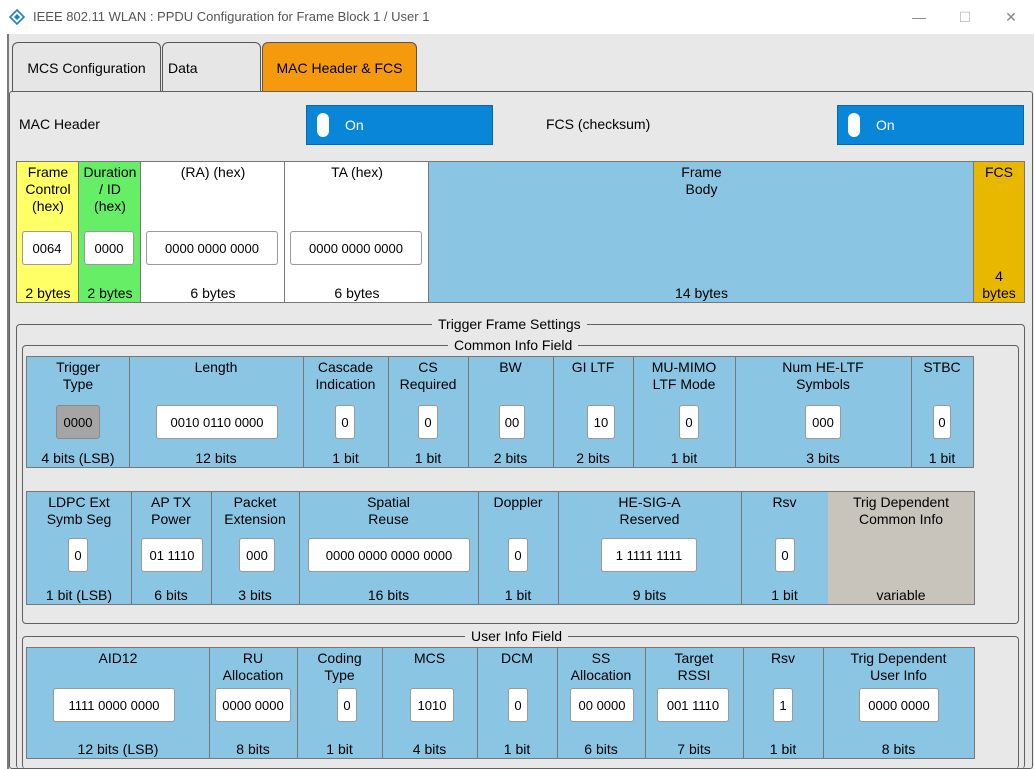 This screenshot has height=769, width=1034. I want to click on dcm-head: DCM, so click(517, 658).